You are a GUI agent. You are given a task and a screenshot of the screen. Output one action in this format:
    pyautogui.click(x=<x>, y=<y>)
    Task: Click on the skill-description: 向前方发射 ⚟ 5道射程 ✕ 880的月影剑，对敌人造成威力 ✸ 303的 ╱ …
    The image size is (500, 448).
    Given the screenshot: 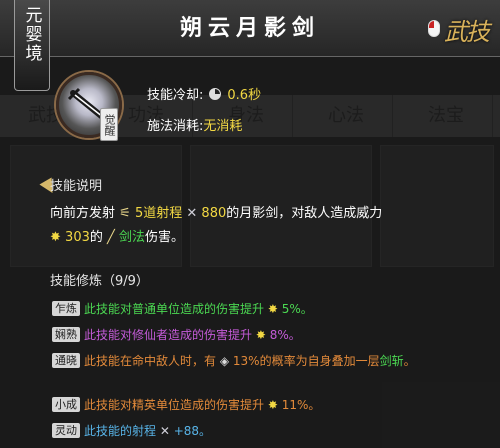 What is the action you would take?
    pyautogui.click(x=260, y=226)
    